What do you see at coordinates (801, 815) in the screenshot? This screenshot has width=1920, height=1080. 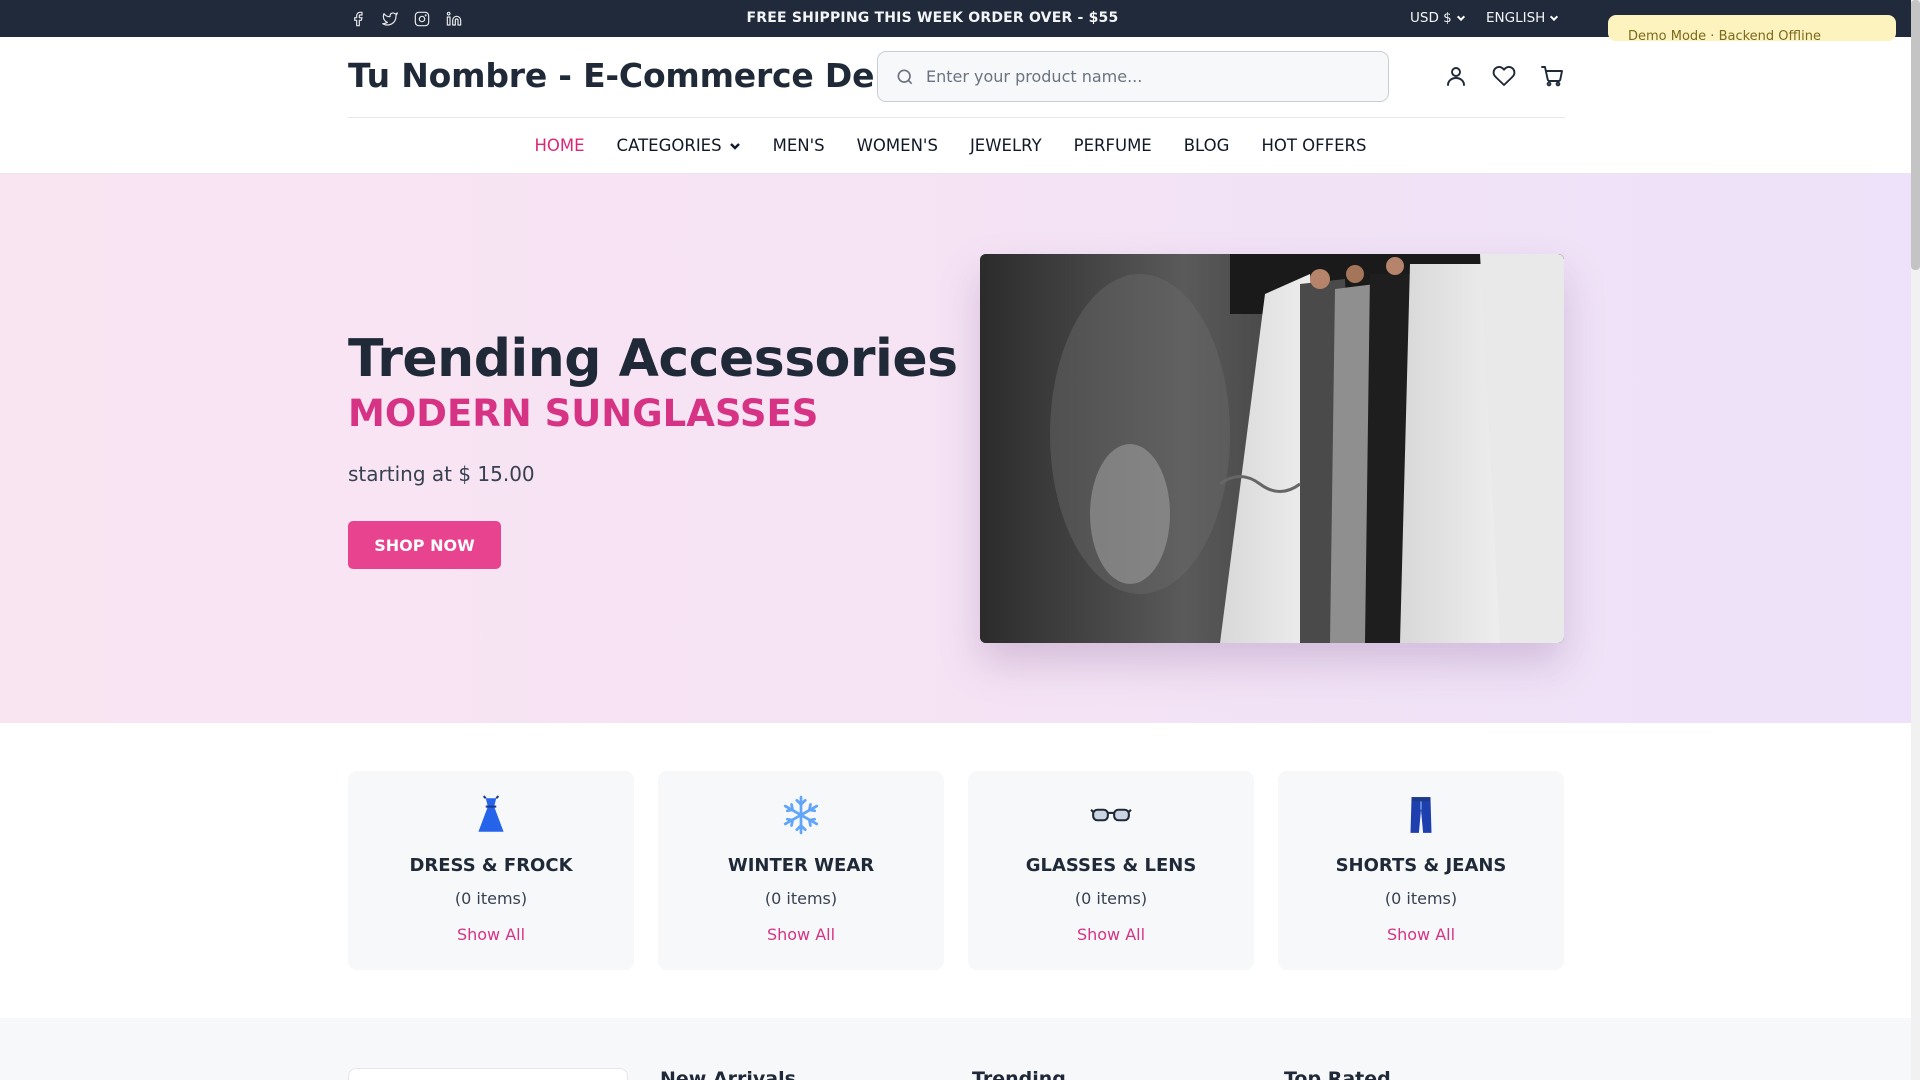 I see `snowflake-icon` at bounding box center [801, 815].